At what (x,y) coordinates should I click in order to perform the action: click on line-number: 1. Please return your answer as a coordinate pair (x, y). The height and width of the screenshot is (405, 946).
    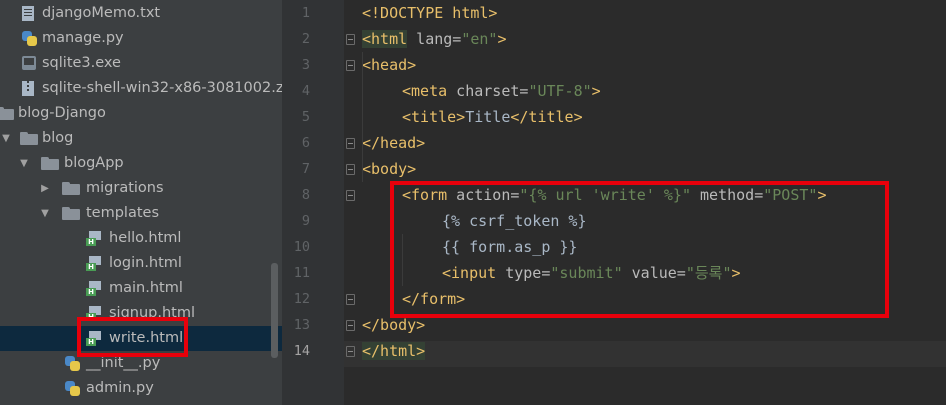
    Looking at the image, I should click on (305, 13).